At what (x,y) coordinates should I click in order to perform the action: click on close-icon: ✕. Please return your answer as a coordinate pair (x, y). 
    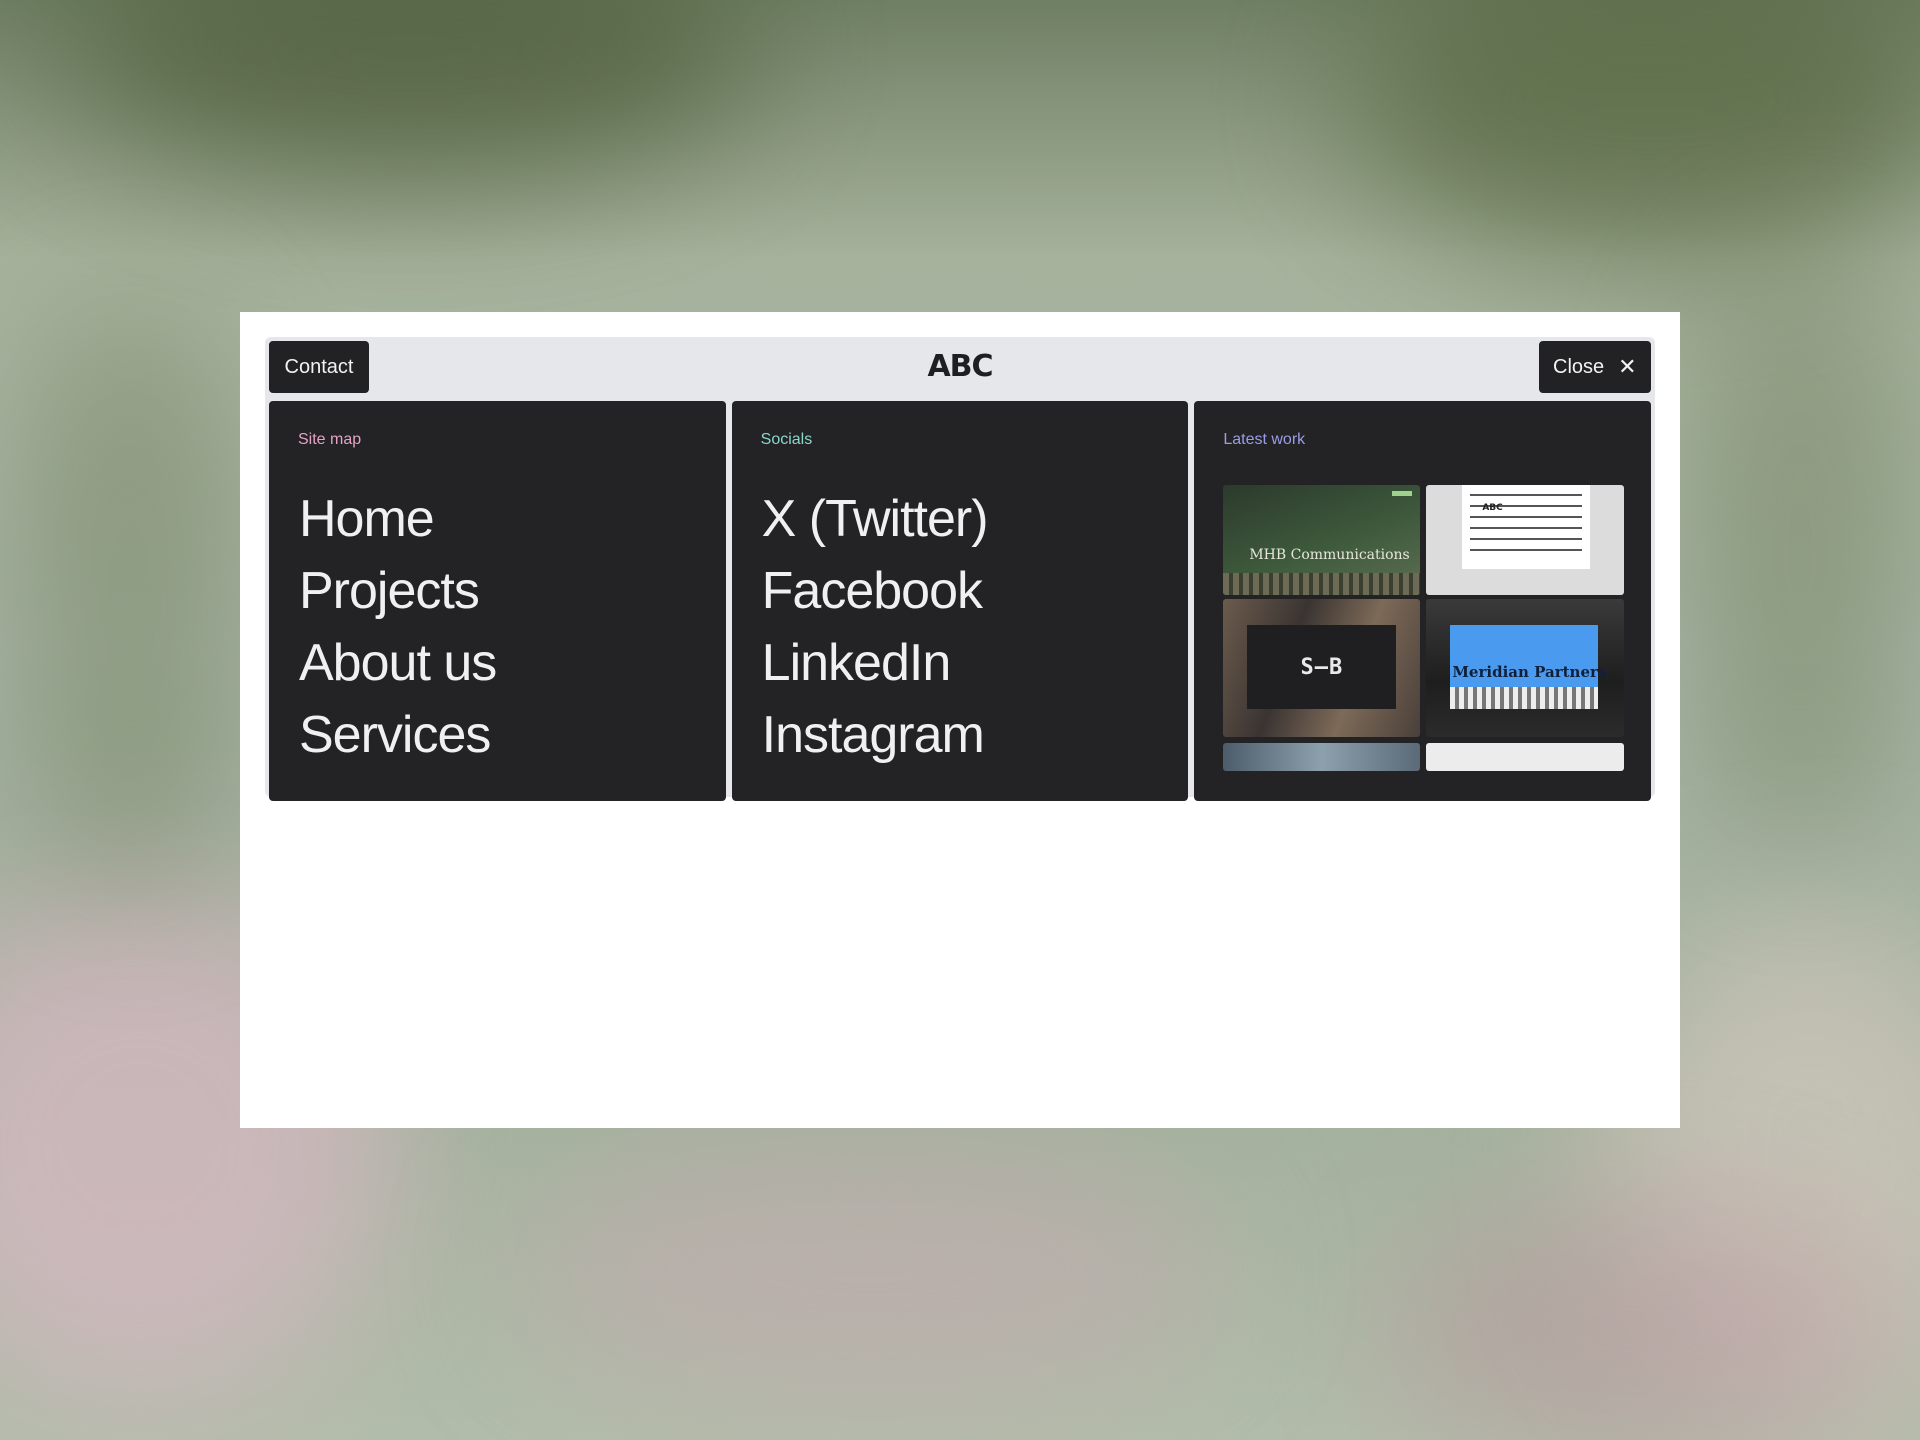
    Looking at the image, I should click on (1627, 366).